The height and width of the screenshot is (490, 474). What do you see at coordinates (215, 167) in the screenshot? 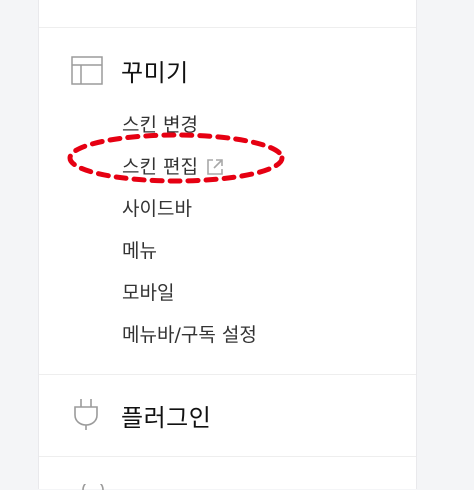
I see `external-link-icon` at bounding box center [215, 167].